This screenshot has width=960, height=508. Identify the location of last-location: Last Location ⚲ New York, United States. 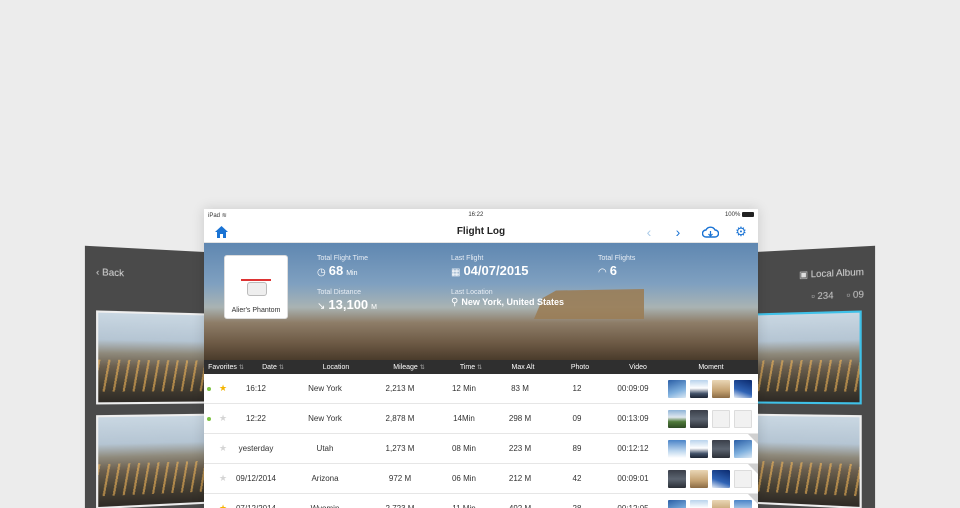
(507, 298).